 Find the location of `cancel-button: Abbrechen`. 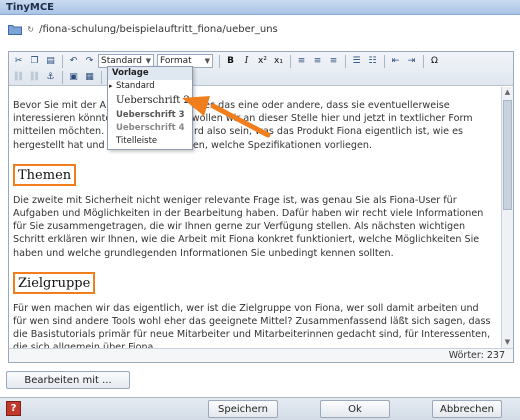

cancel-button: Abbrechen is located at coordinates (467, 409).